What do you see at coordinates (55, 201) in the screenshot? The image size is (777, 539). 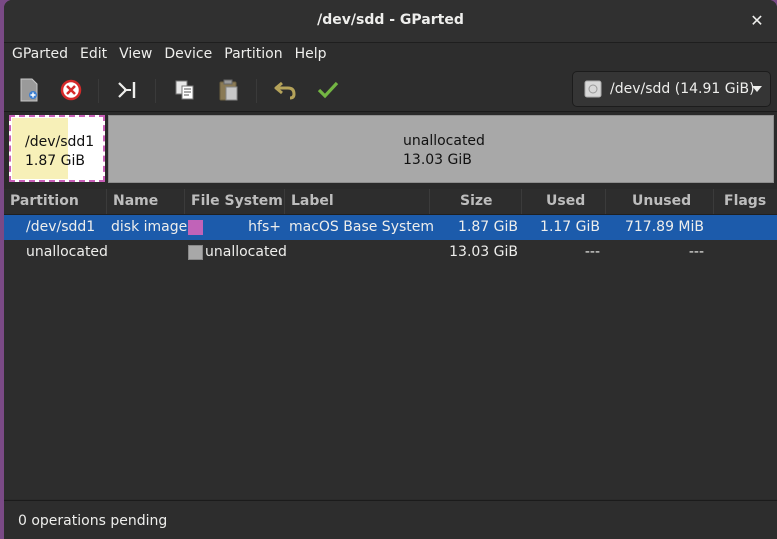 I see `column-partition: Partition` at bounding box center [55, 201].